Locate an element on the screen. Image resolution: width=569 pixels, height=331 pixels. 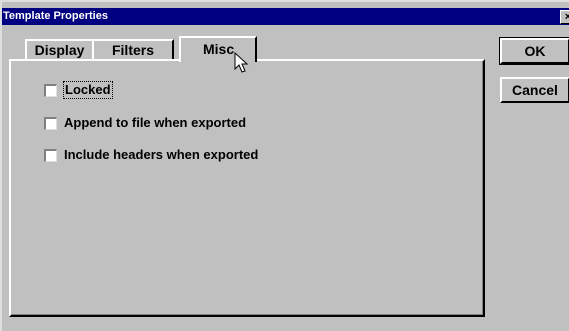
ok-button: OK is located at coordinates (534, 51).